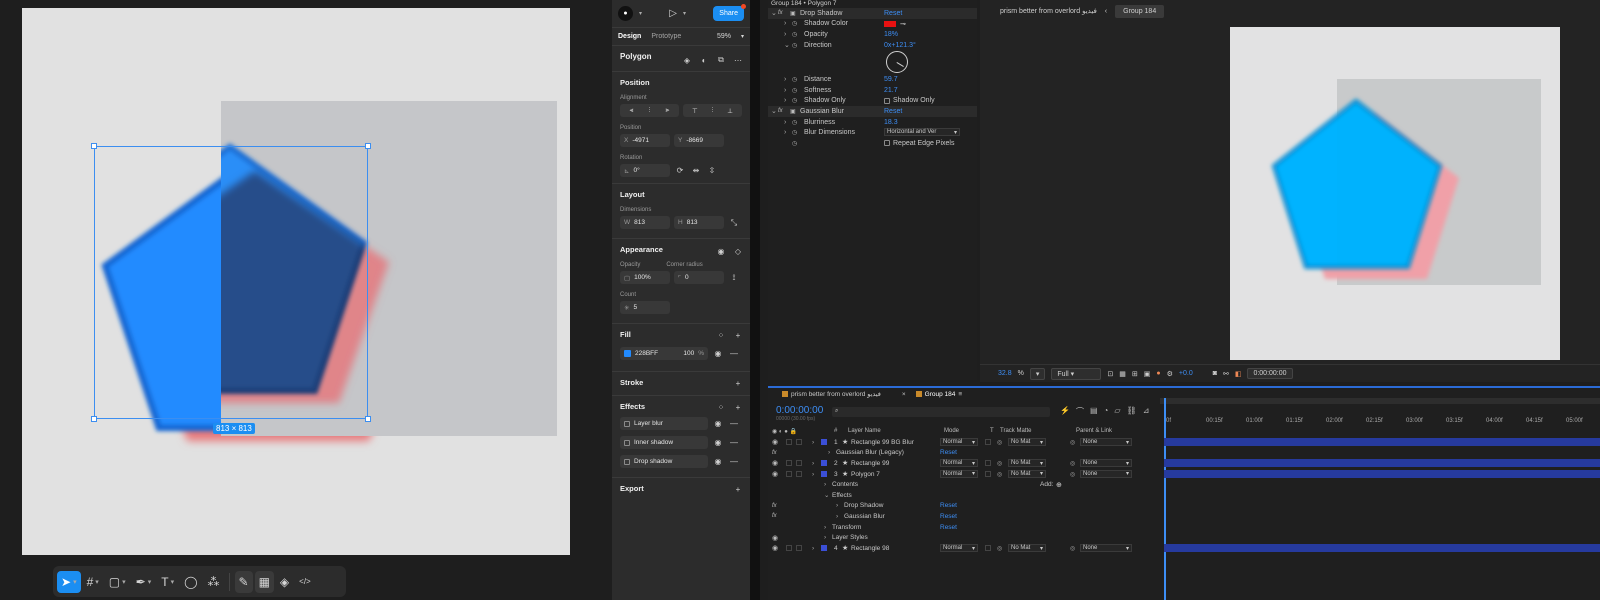 The height and width of the screenshot is (600, 1600). I want to click on current-time: 0:00:00:00, so click(799, 410).